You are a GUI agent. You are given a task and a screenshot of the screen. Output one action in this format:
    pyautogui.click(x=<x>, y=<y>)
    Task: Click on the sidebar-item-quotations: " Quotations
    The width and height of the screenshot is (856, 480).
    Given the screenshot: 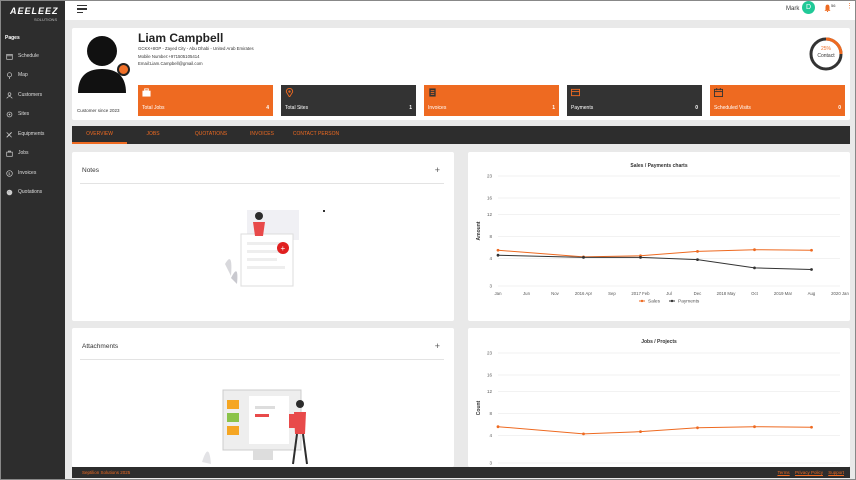 What is the action you would take?
    pyautogui.click(x=34, y=192)
    